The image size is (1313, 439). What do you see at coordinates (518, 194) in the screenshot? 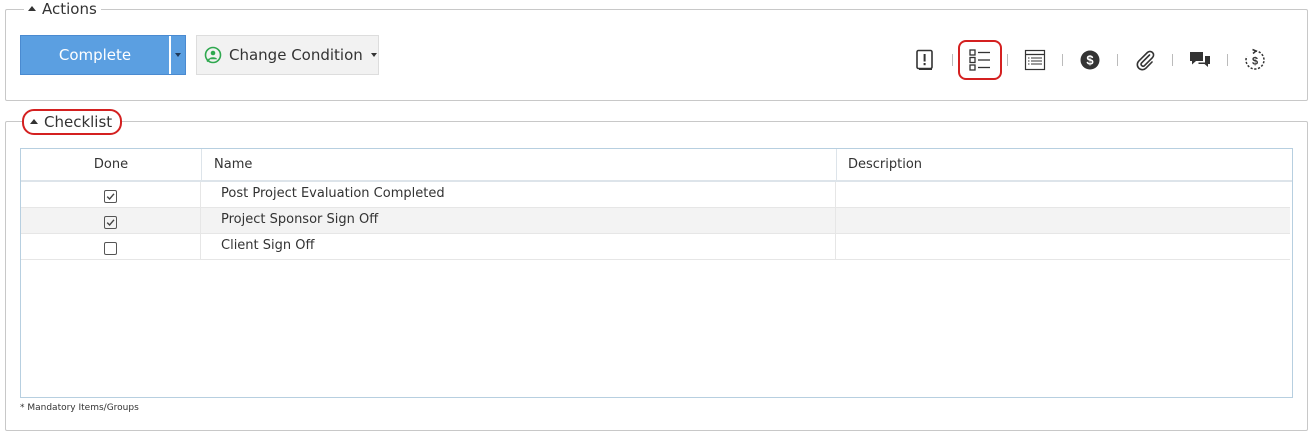
I see `name-cell: Post Project Evaluation Completed` at bounding box center [518, 194].